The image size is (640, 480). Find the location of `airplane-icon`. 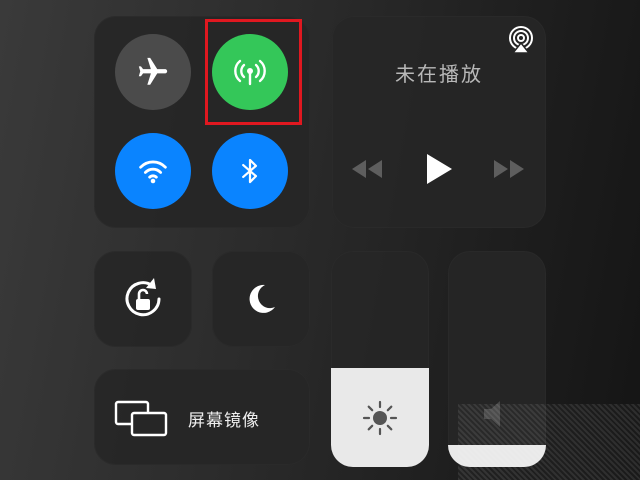

airplane-icon is located at coordinates (153, 71).